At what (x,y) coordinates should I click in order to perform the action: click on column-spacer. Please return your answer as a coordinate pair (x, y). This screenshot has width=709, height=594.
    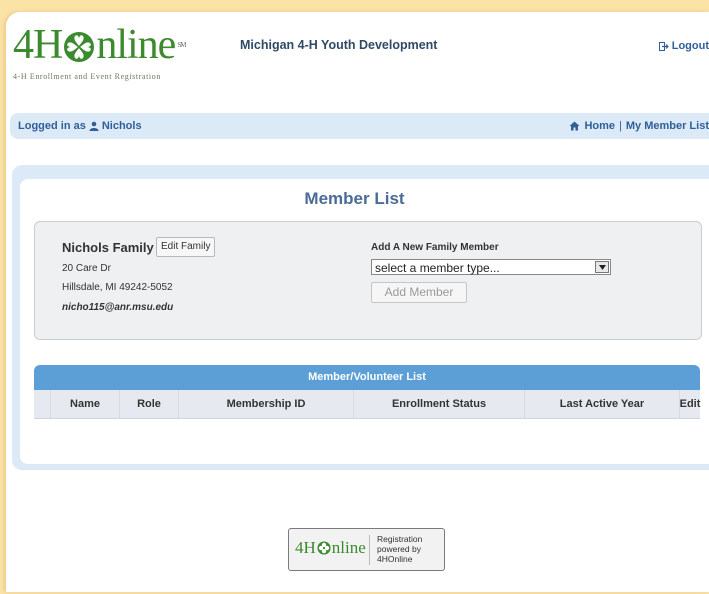
    Looking at the image, I should click on (42, 404).